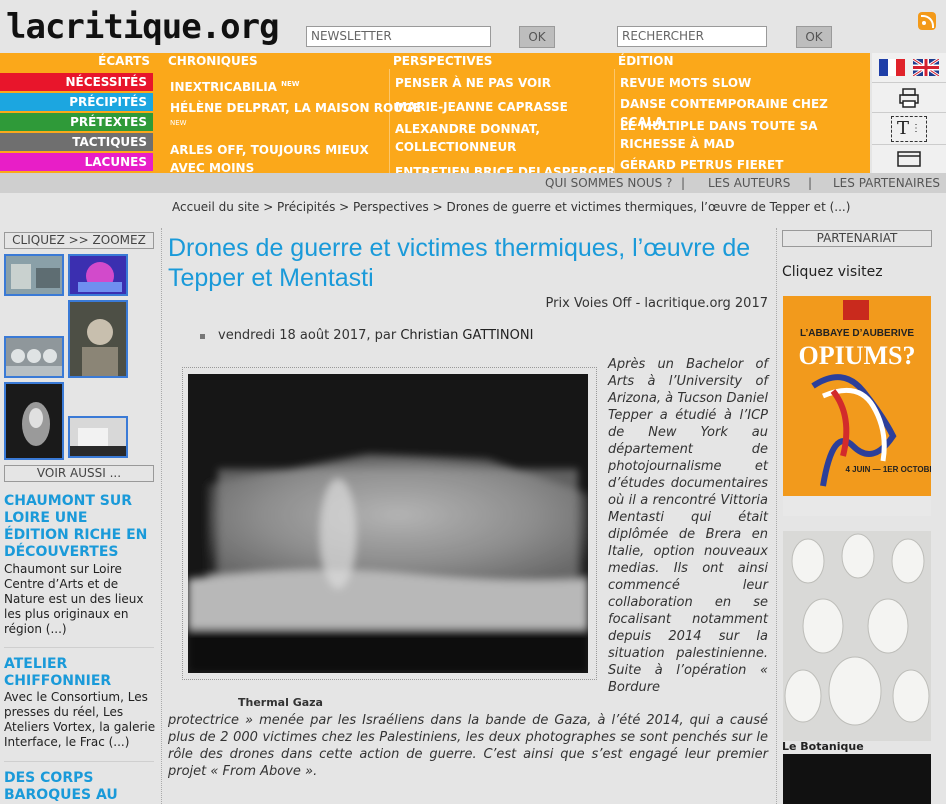  I want to click on nav-ecarts-heading: ÉCARTS, so click(75, 61).